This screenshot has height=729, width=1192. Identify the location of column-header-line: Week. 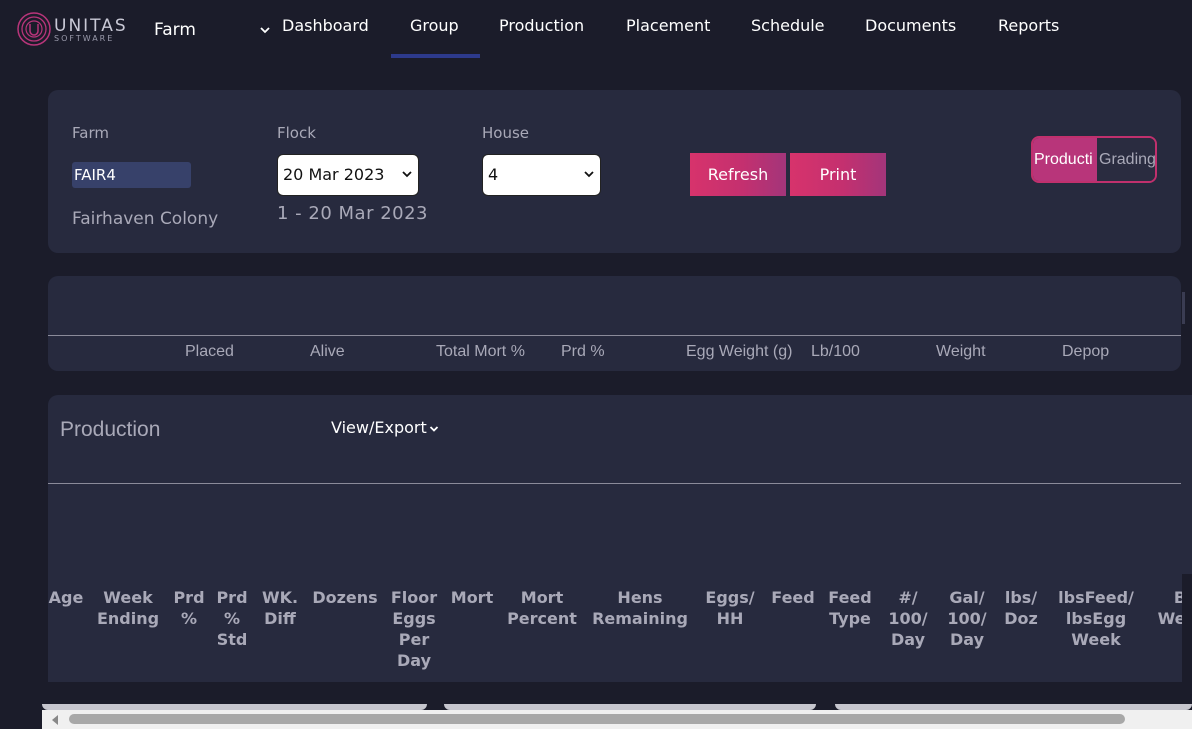
(1096, 639).